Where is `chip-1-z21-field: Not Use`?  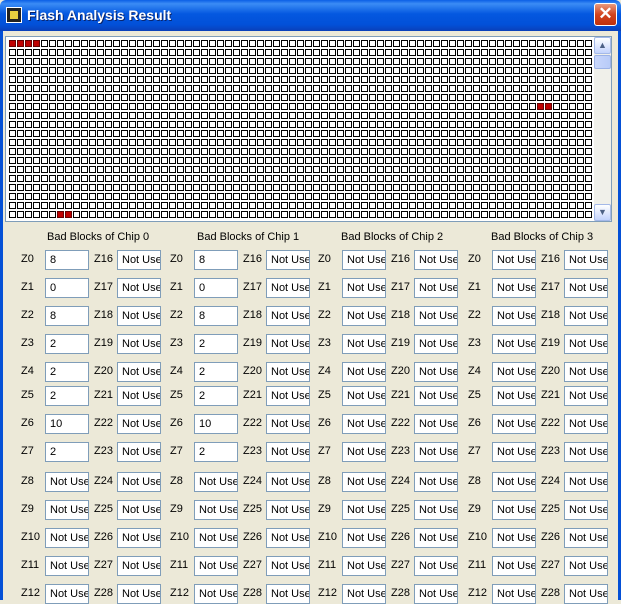
chip-1-z21-field: Not Use is located at coordinates (288, 396).